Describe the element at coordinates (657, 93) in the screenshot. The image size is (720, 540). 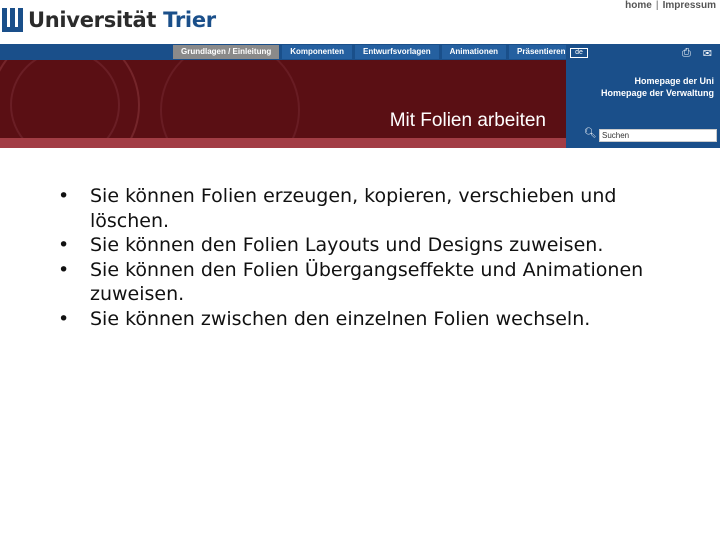
I see `homepage-verwaltung-link: Homepage der Verwaltung` at that location.